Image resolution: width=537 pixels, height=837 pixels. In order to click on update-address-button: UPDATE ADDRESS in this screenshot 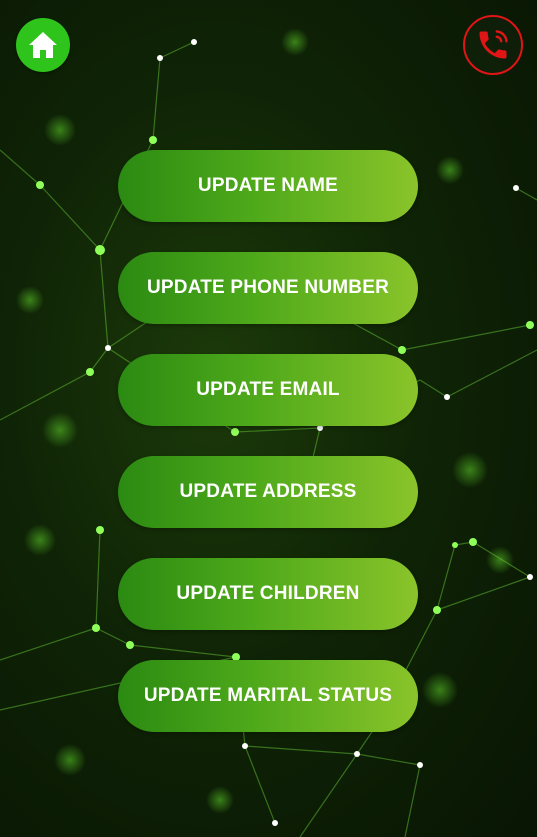, I will do `click(268, 492)`.